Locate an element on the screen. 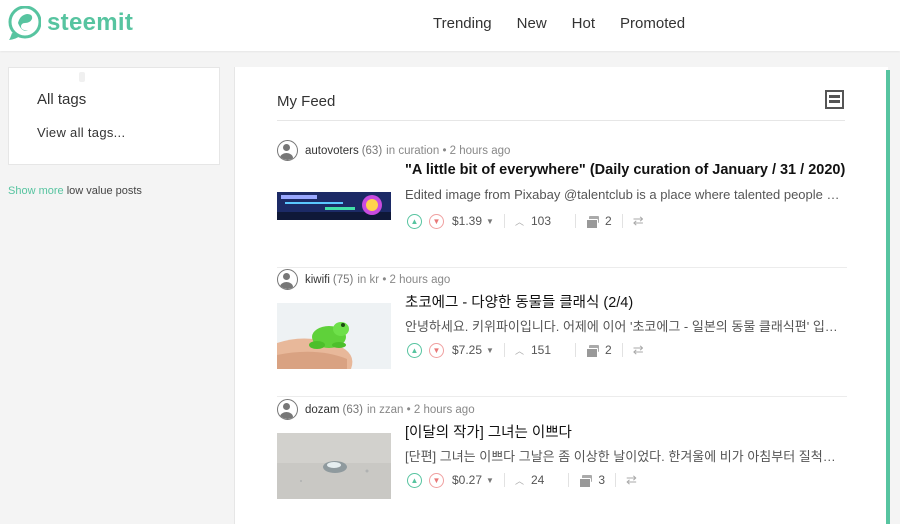 The width and height of the screenshot is (900, 524). post-header: kiwifi (75) in kr • 2 hours ago is located at coordinates (363, 279).